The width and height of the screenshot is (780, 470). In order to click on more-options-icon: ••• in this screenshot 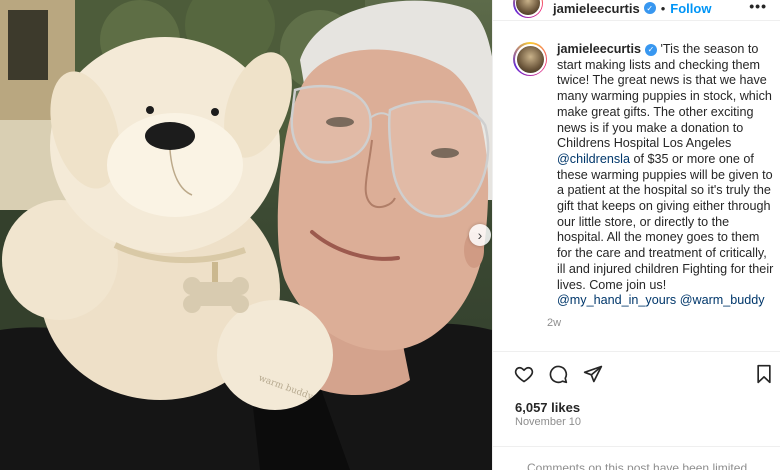, I will do `click(758, 7)`.